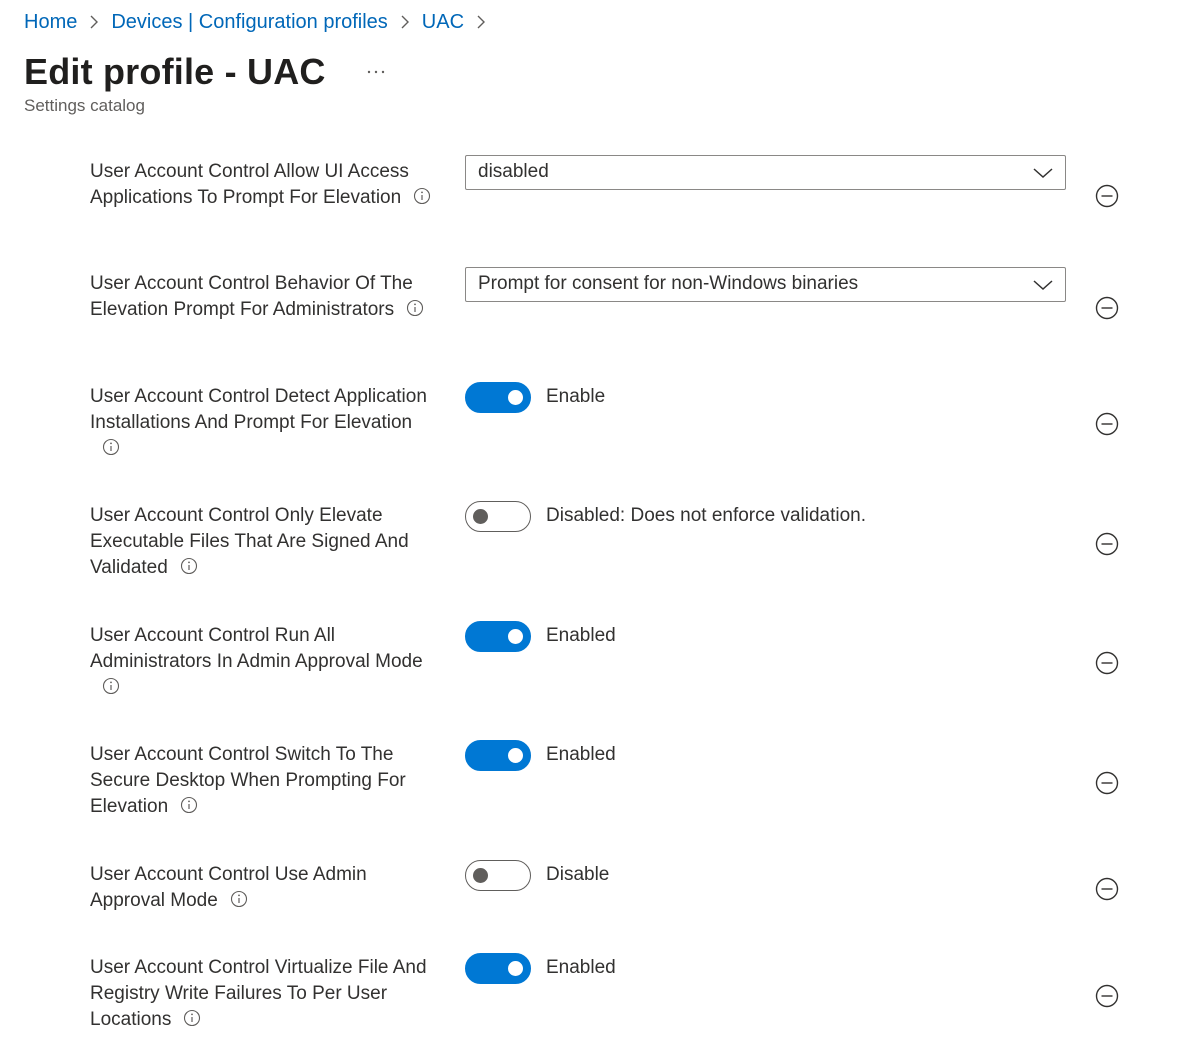 The height and width of the screenshot is (1048, 1202). What do you see at coordinates (249, 541) in the screenshot?
I see `setting-label-text: Executable Files That Are Signed And` at bounding box center [249, 541].